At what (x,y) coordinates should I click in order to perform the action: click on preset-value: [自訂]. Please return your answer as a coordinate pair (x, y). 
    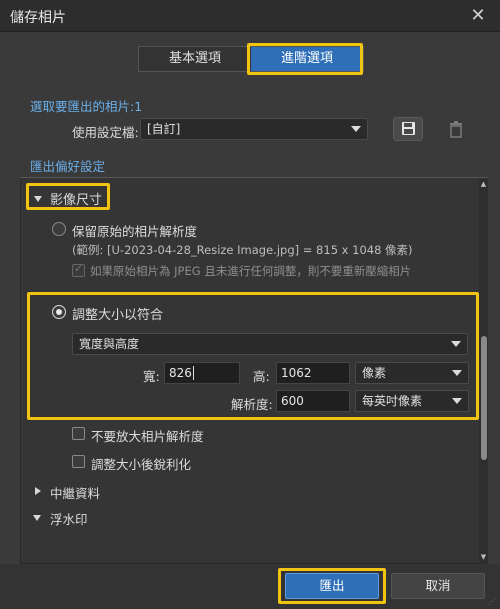
    Looking at the image, I should click on (164, 129).